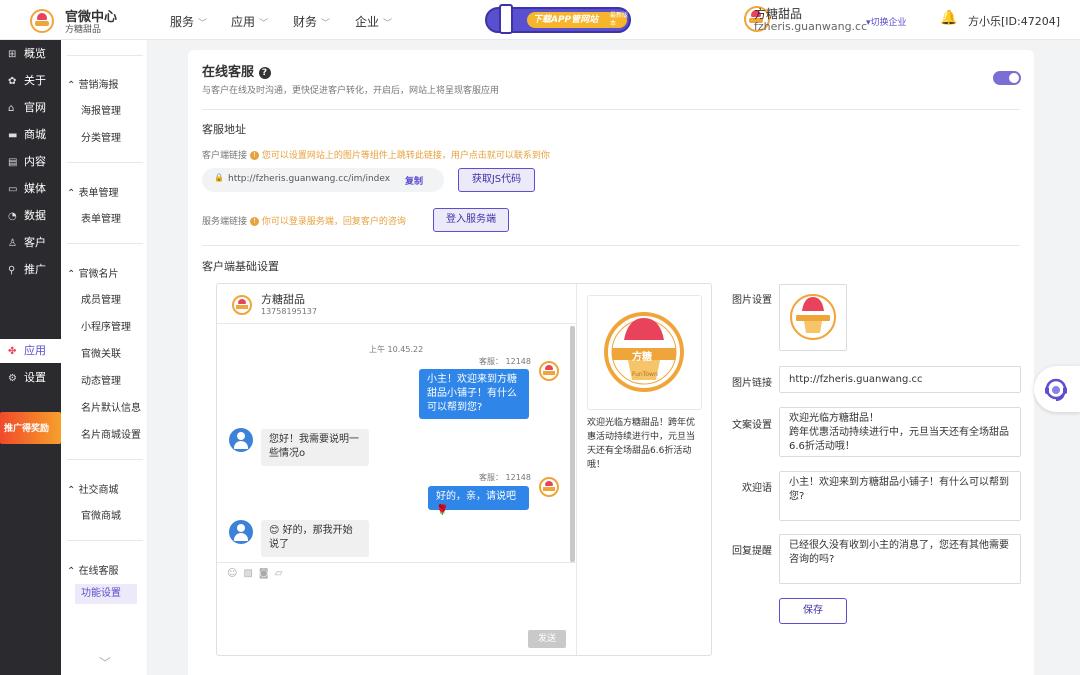 The width and height of the screenshot is (1080, 675). Describe the element at coordinates (264, 73) in the screenshot. I see `help-icon: ?` at that location.